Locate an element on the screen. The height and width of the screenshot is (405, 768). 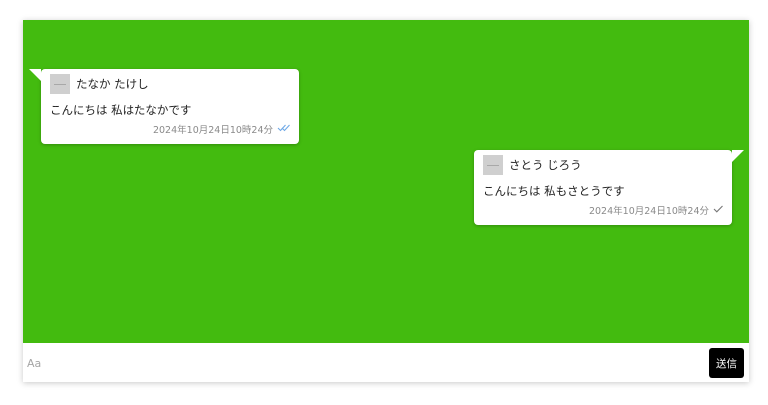
check-icon is located at coordinates (718, 210).